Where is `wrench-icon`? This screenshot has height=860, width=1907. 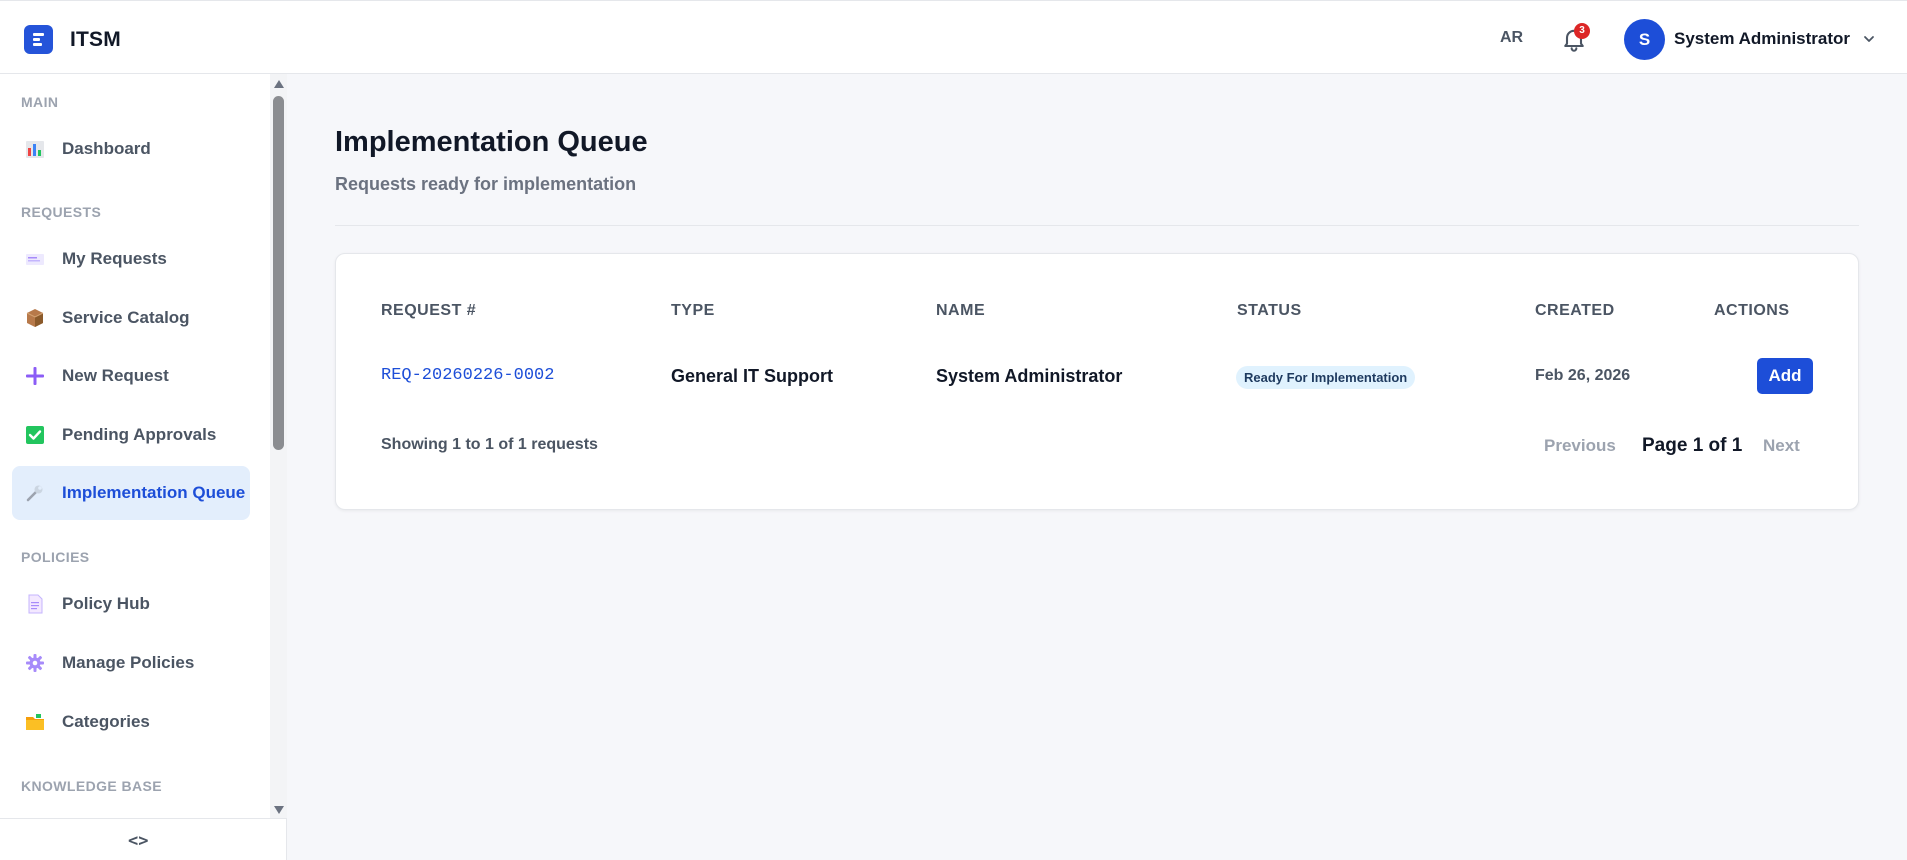
wrench-icon is located at coordinates (35, 493).